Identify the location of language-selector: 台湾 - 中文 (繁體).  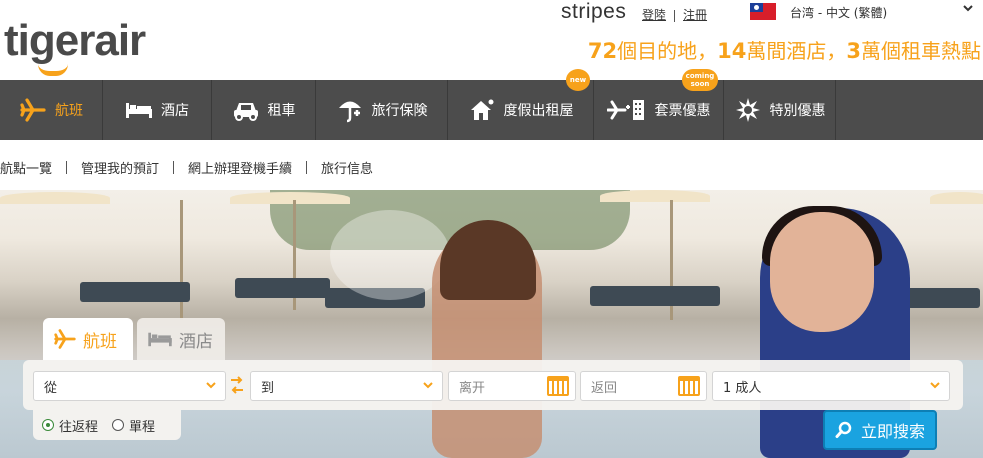
(864, 12).